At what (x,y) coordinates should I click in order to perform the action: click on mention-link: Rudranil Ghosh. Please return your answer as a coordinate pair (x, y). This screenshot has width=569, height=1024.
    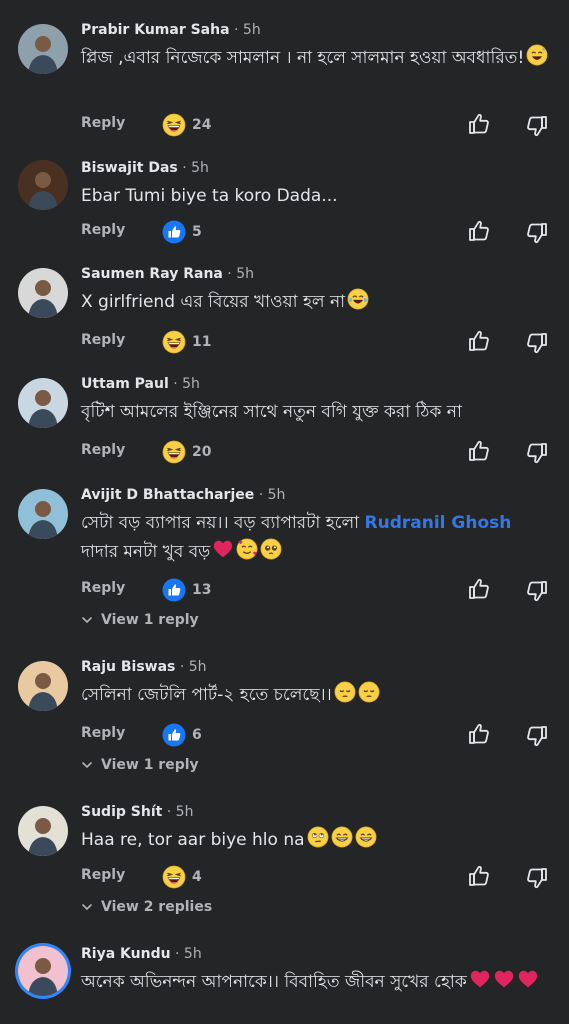
    Looking at the image, I should click on (438, 523).